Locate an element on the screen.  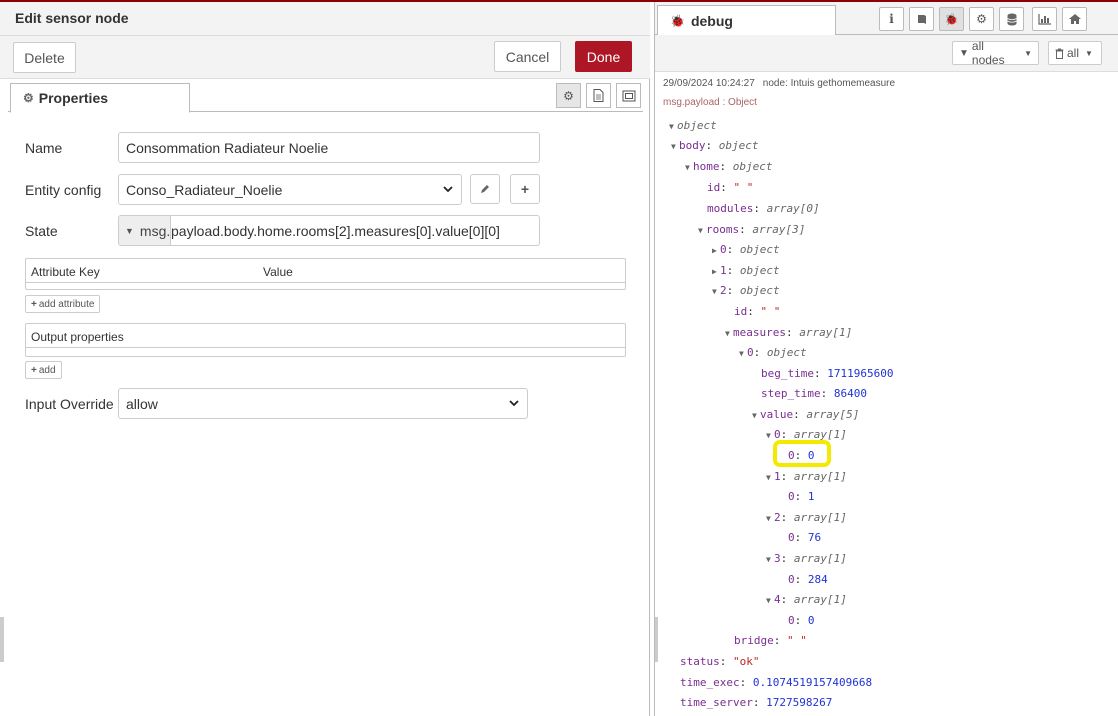
input-override-label: Input Override is located at coordinates (69, 404).